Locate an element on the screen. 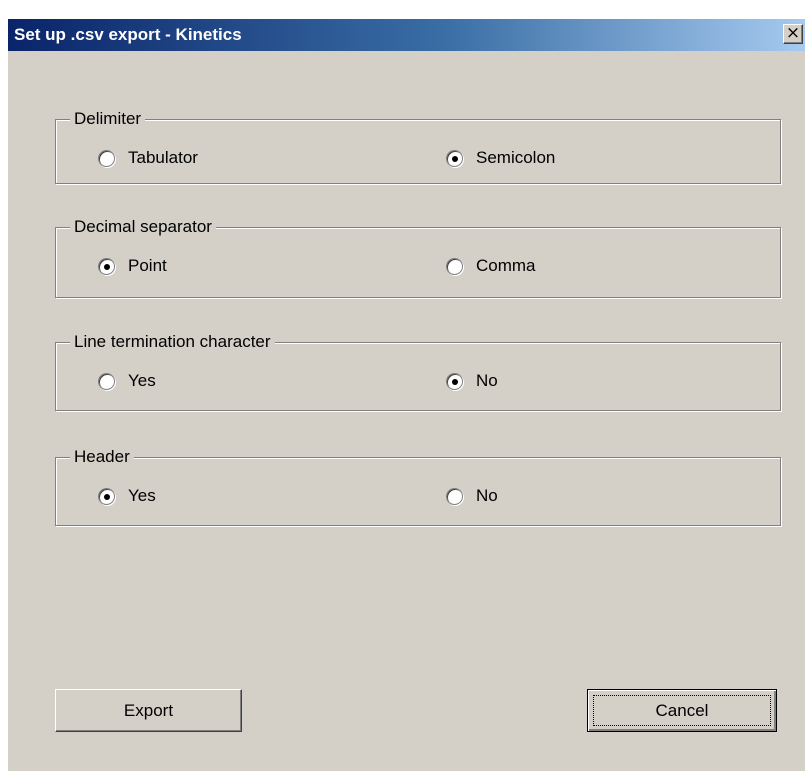  line-termination-legend: Line termination character is located at coordinates (172, 342).